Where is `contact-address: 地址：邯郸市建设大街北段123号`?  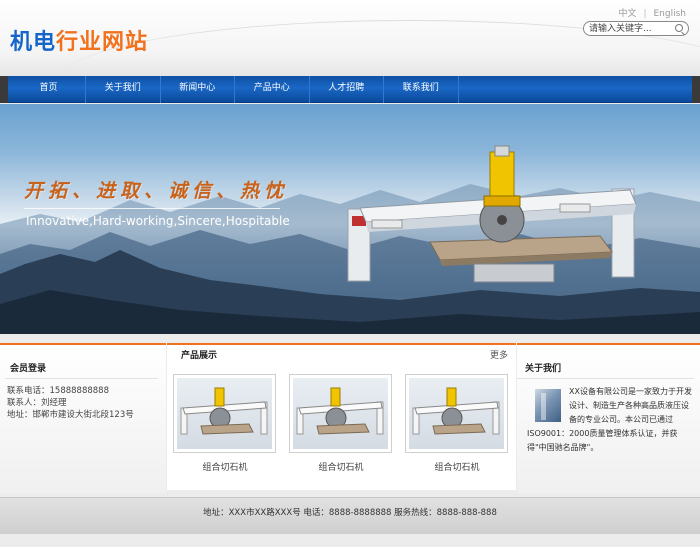
contact-address: 地址：邯郸市建设大街北段123号 is located at coordinates (70, 415).